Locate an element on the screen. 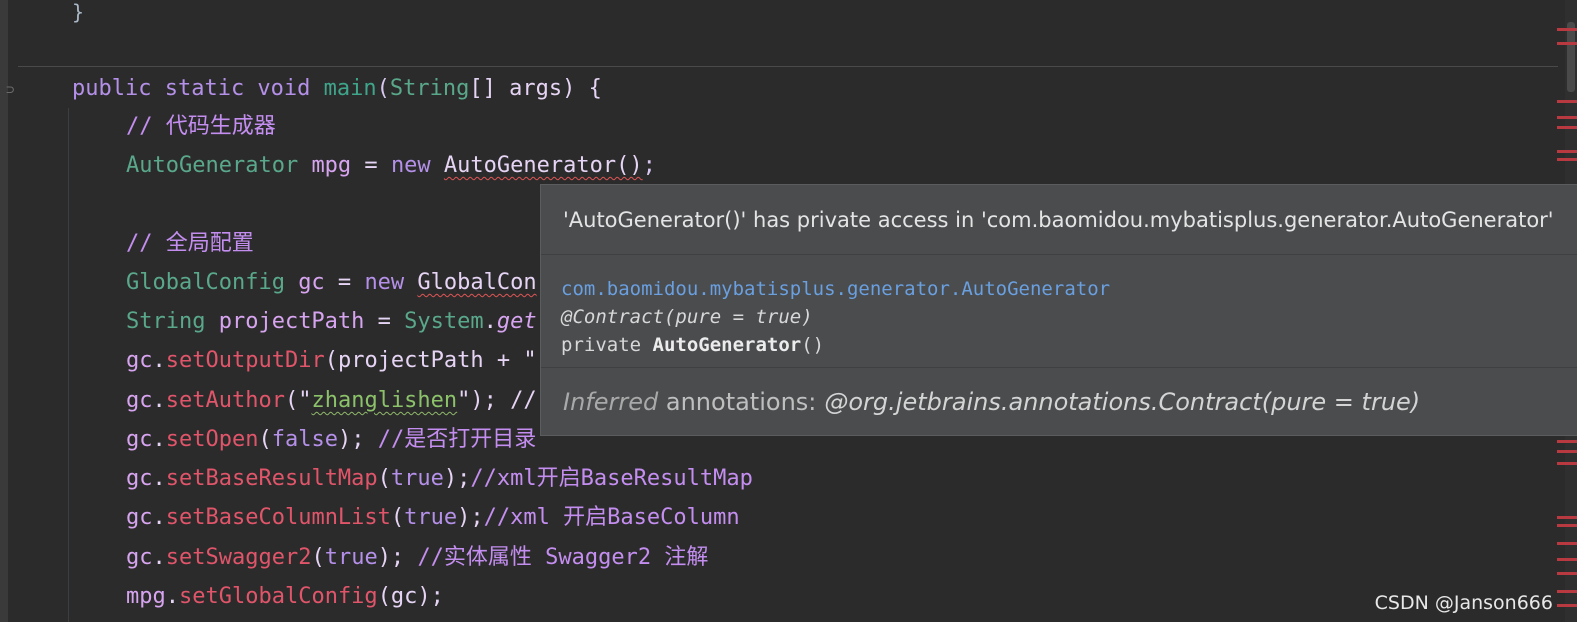 The height and width of the screenshot is (622, 1577). code-token: main is located at coordinates (350, 88).